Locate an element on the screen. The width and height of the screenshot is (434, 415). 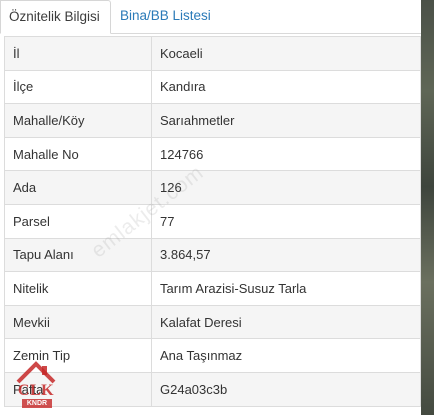
table-row: Mevkii Kalafat Deresi is located at coordinates (212, 322).